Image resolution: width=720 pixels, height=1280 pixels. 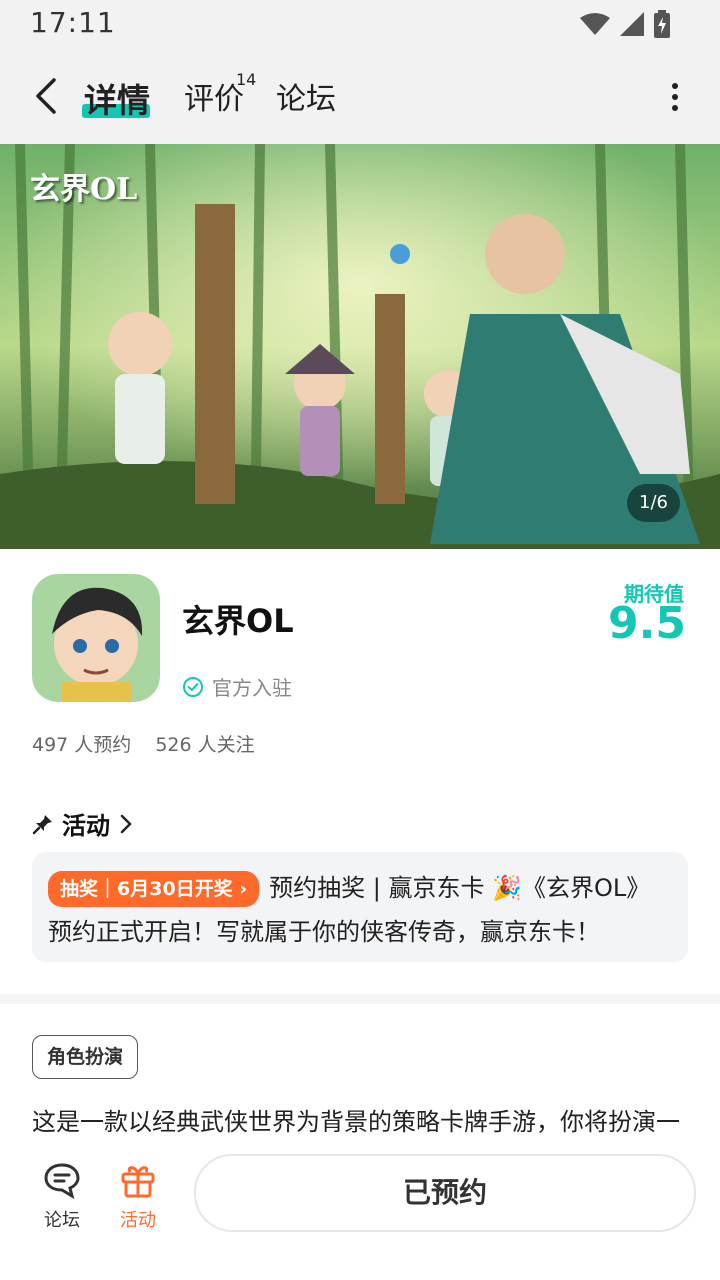 What do you see at coordinates (84, 189) in the screenshot?
I see `banner-game-logo: 玄界OL` at bounding box center [84, 189].